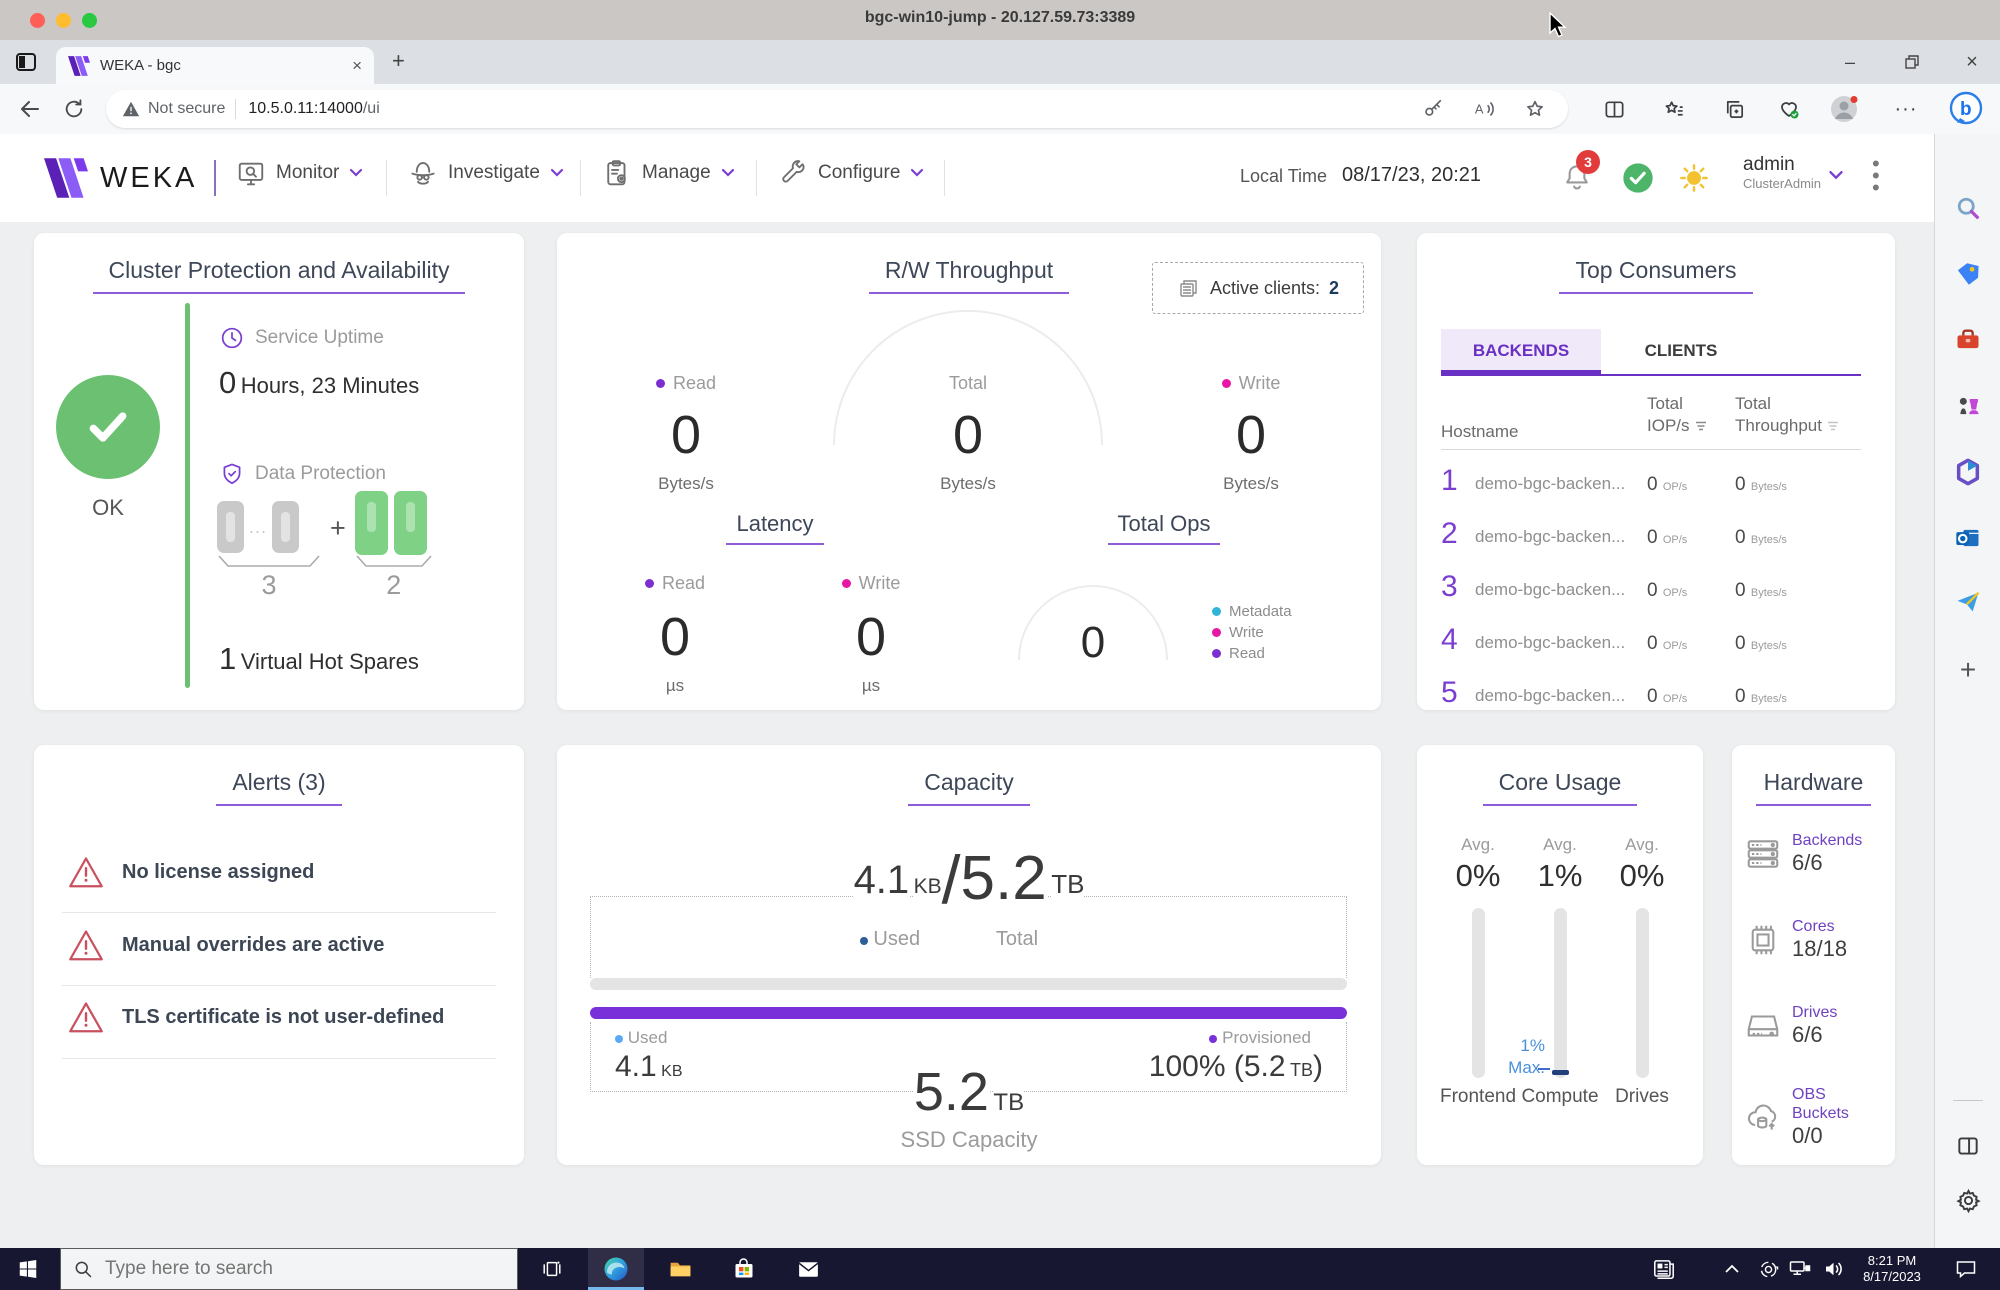 The image size is (2000, 1290). Describe the element at coordinates (837, 109) in the screenshot. I see `address-bar: Not secure 10.5.0.11:14000 /ui A` at that location.